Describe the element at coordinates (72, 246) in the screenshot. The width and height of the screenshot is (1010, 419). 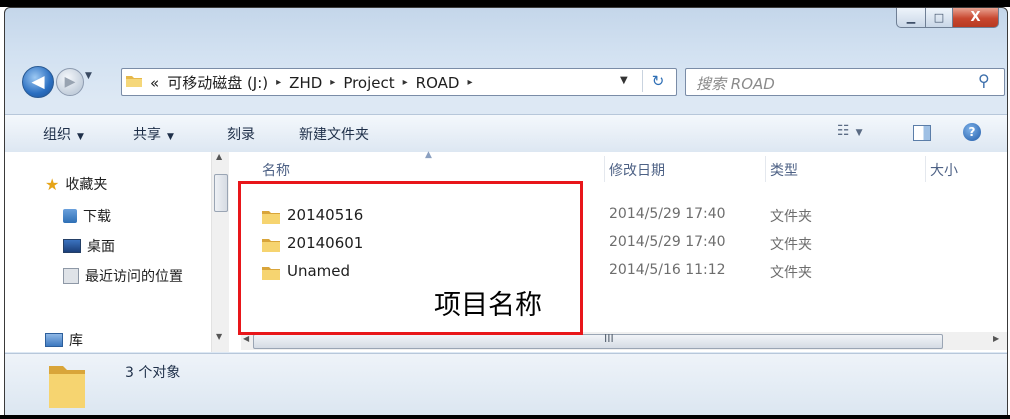
I see `desktop-icon` at that location.